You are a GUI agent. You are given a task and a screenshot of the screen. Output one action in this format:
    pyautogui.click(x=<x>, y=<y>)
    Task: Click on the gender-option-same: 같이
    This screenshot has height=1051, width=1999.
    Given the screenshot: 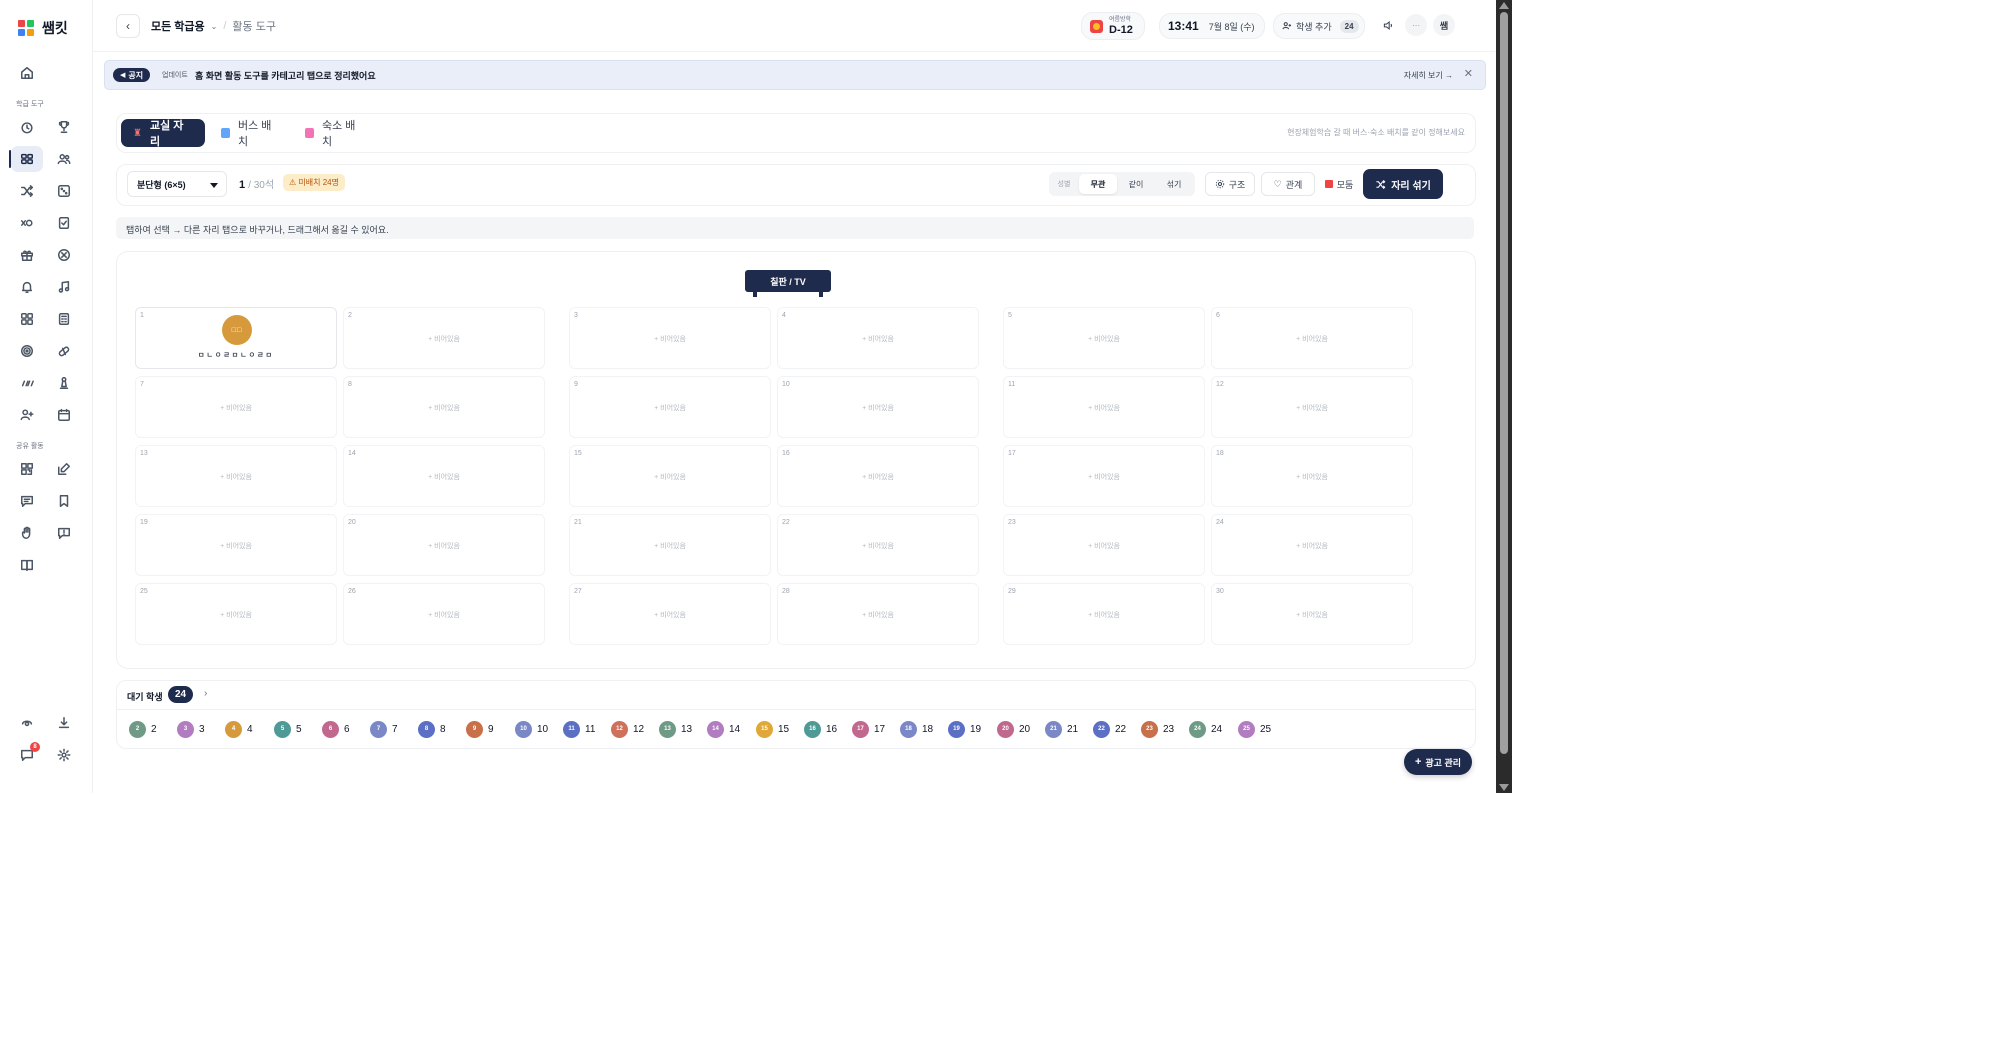 What is the action you would take?
    pyautogui.click(x=1136, y=184)
    